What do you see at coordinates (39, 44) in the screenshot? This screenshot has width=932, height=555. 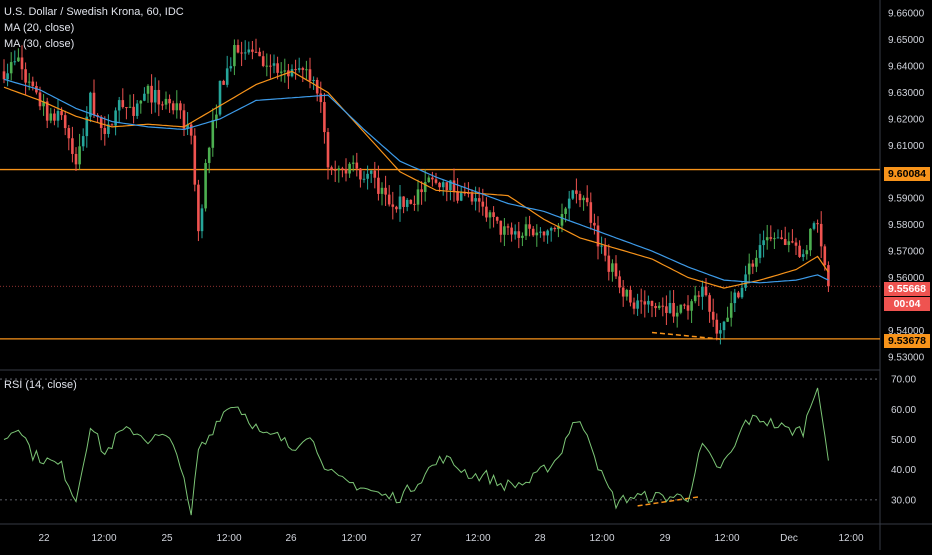 I see `ma30-legend: MA (30, close)` at bounding box center [39, 44].